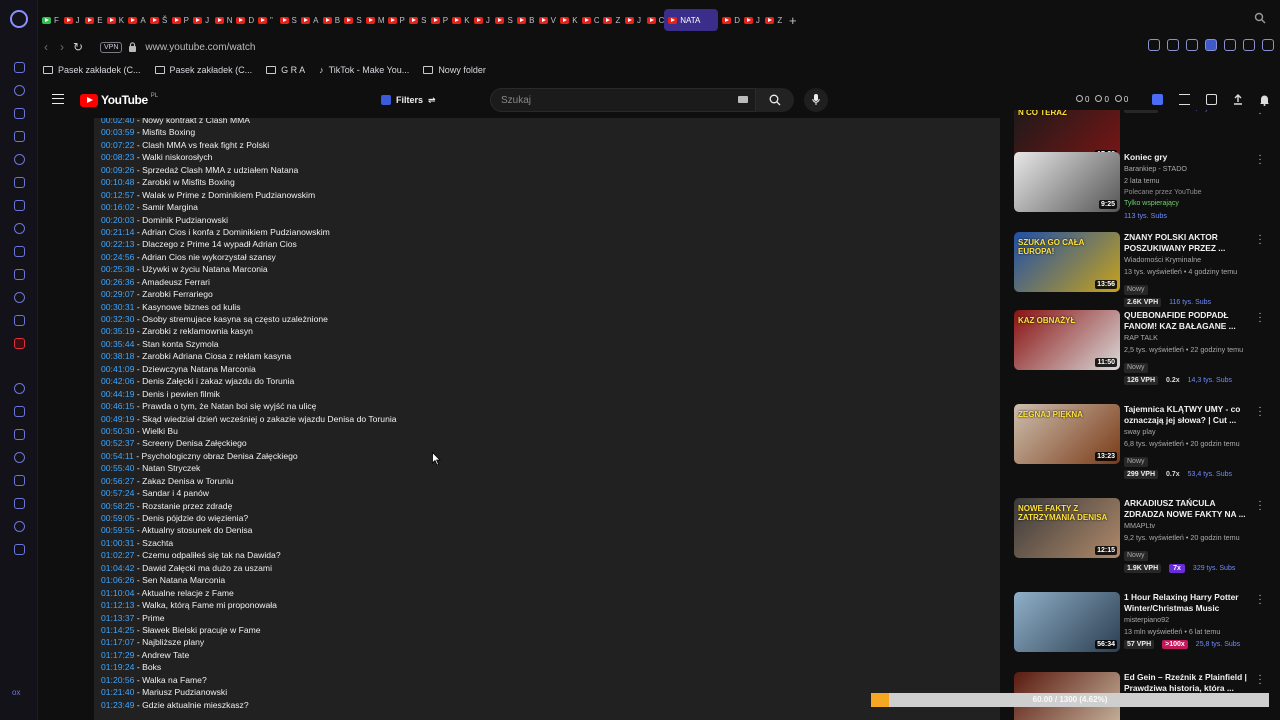  Describe the element at coordinates (373, 20) in the screenshot. I see `browser-tab: M` at that location.